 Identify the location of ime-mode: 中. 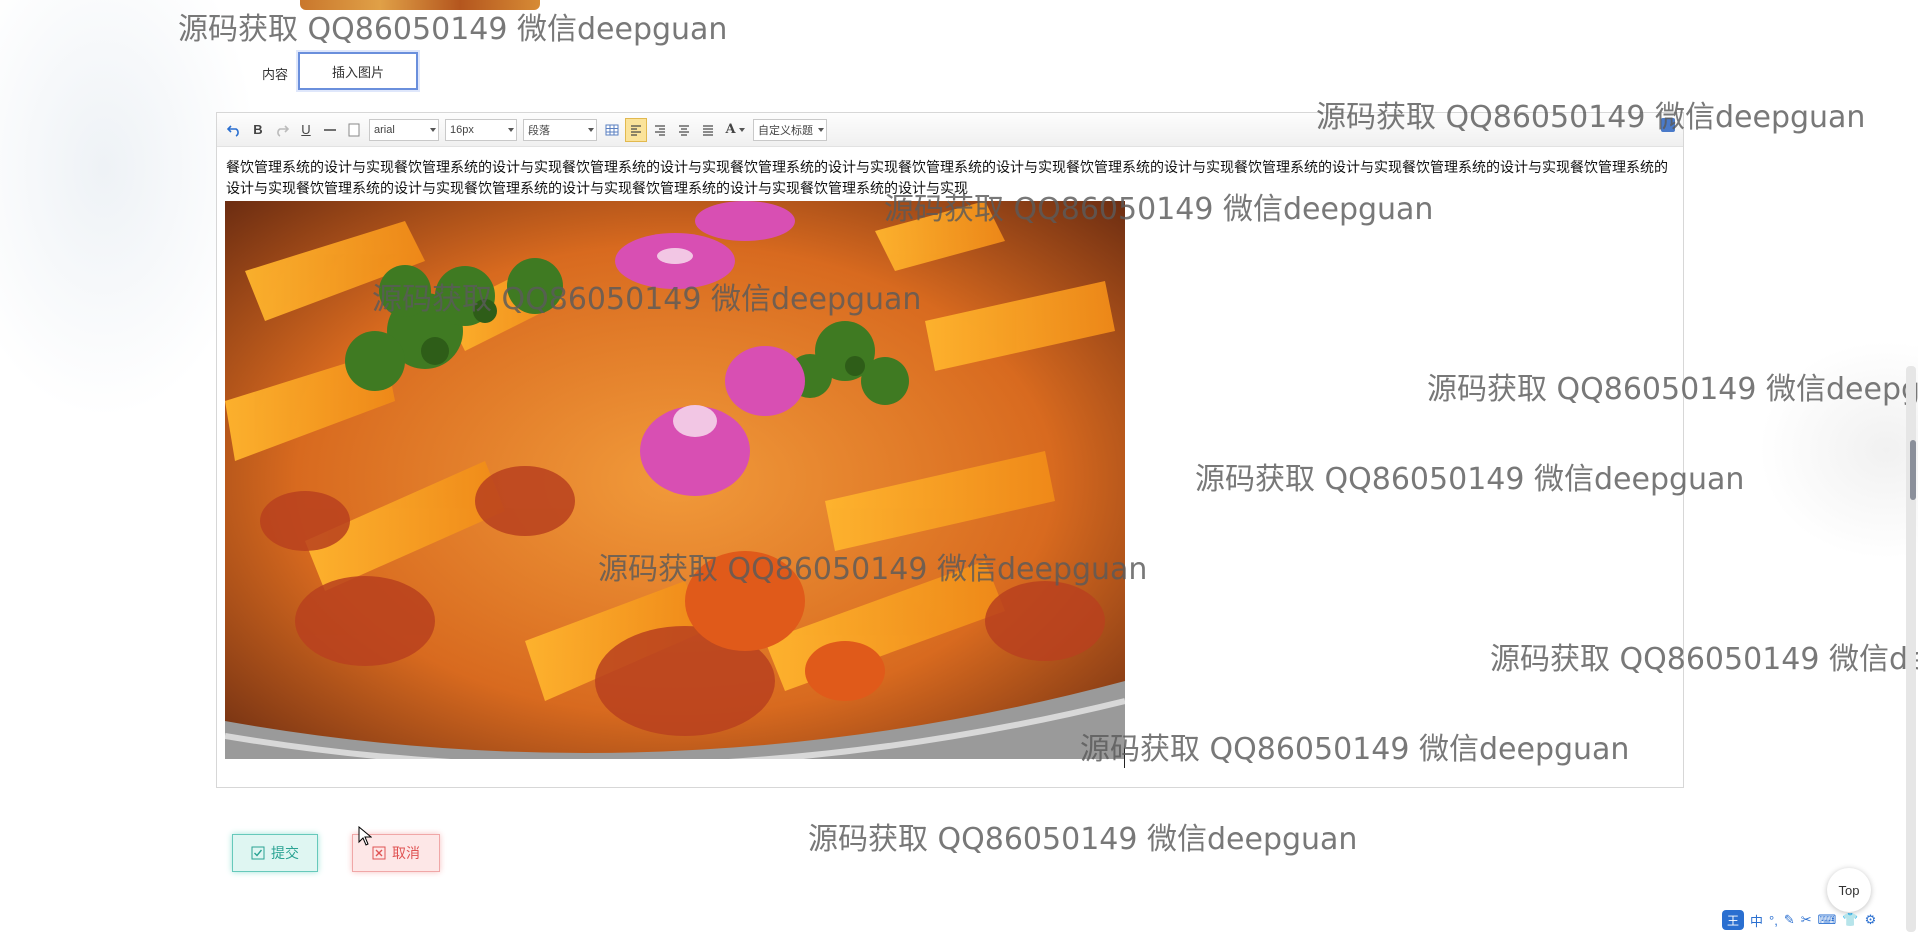
(1756, 920).